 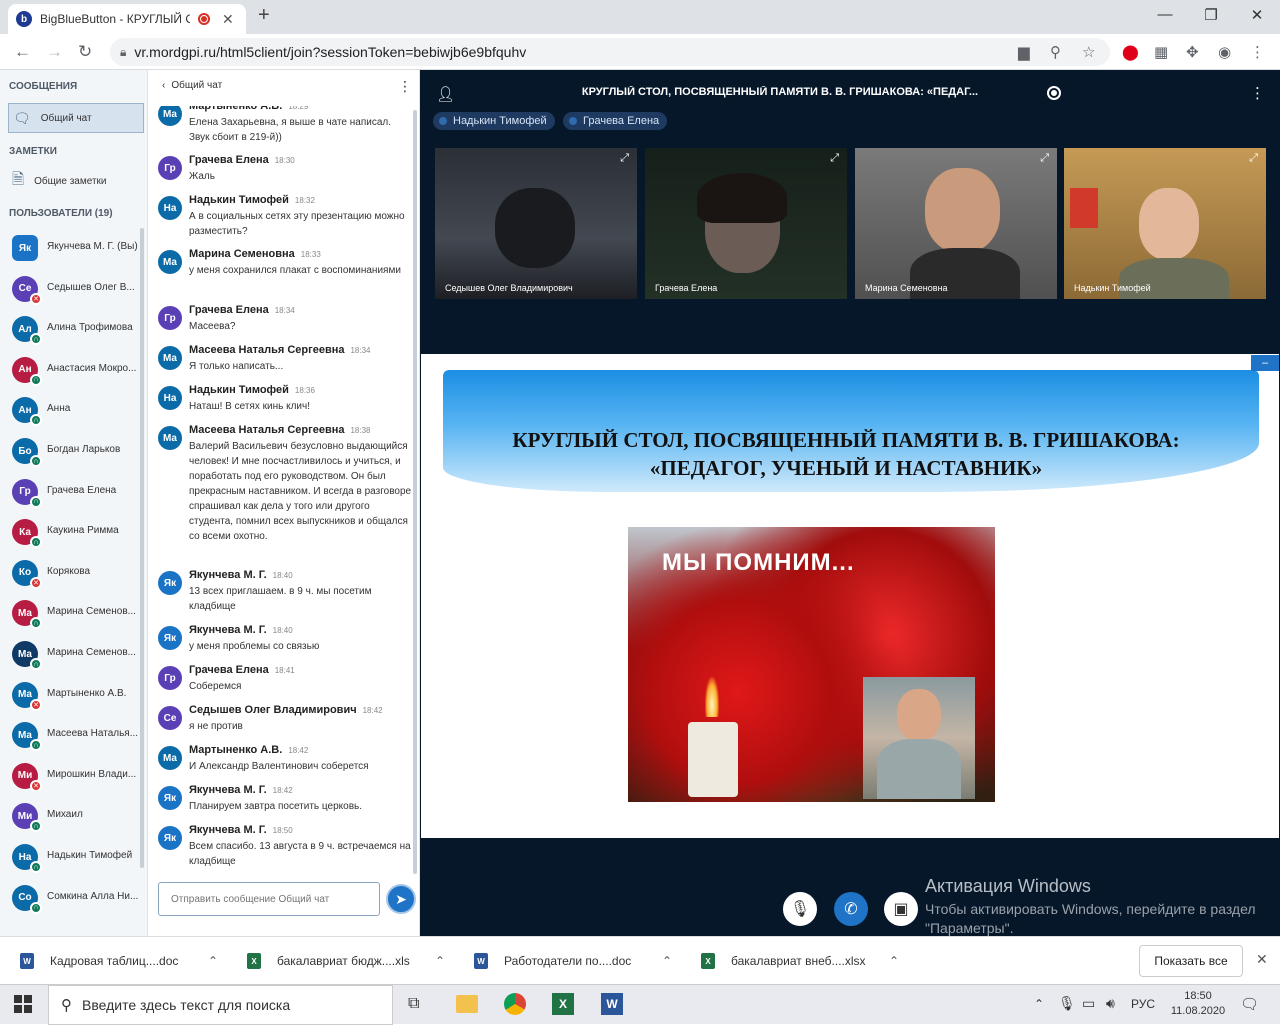 I want to click on user-list-item: Бо Богдан Ларьков ∩, so click(x=73, y=451).